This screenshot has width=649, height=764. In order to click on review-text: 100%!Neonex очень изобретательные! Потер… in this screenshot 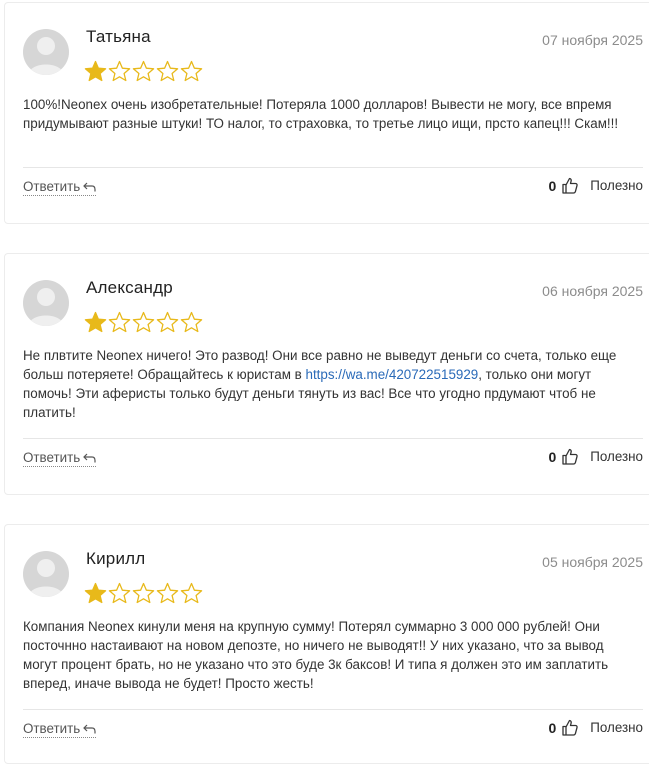, I will do `click(321, 114)`.